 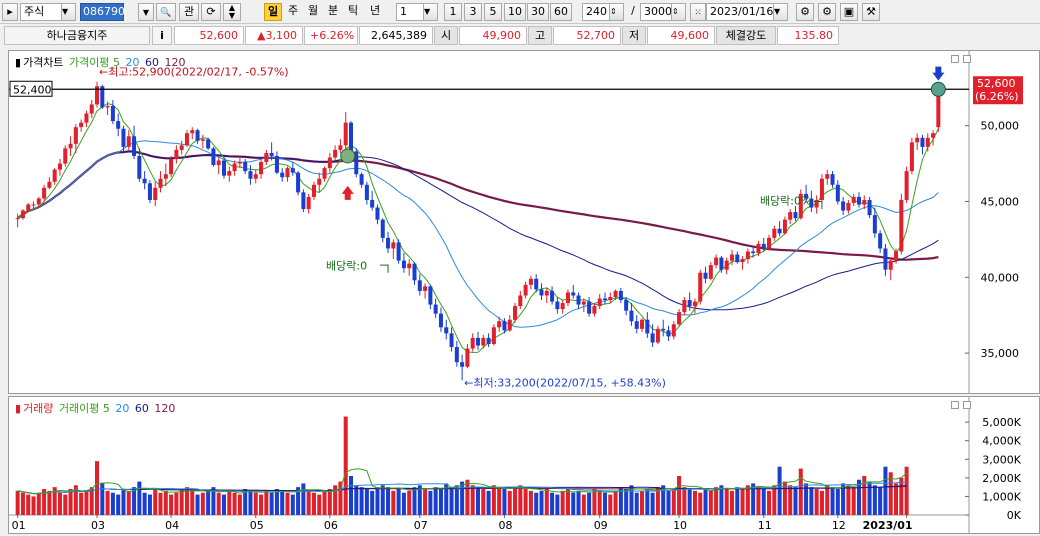 What do you see at coordinates (446, 35) in the screenshot?
I see `open-label: 시` at bounding box center [446, 35].